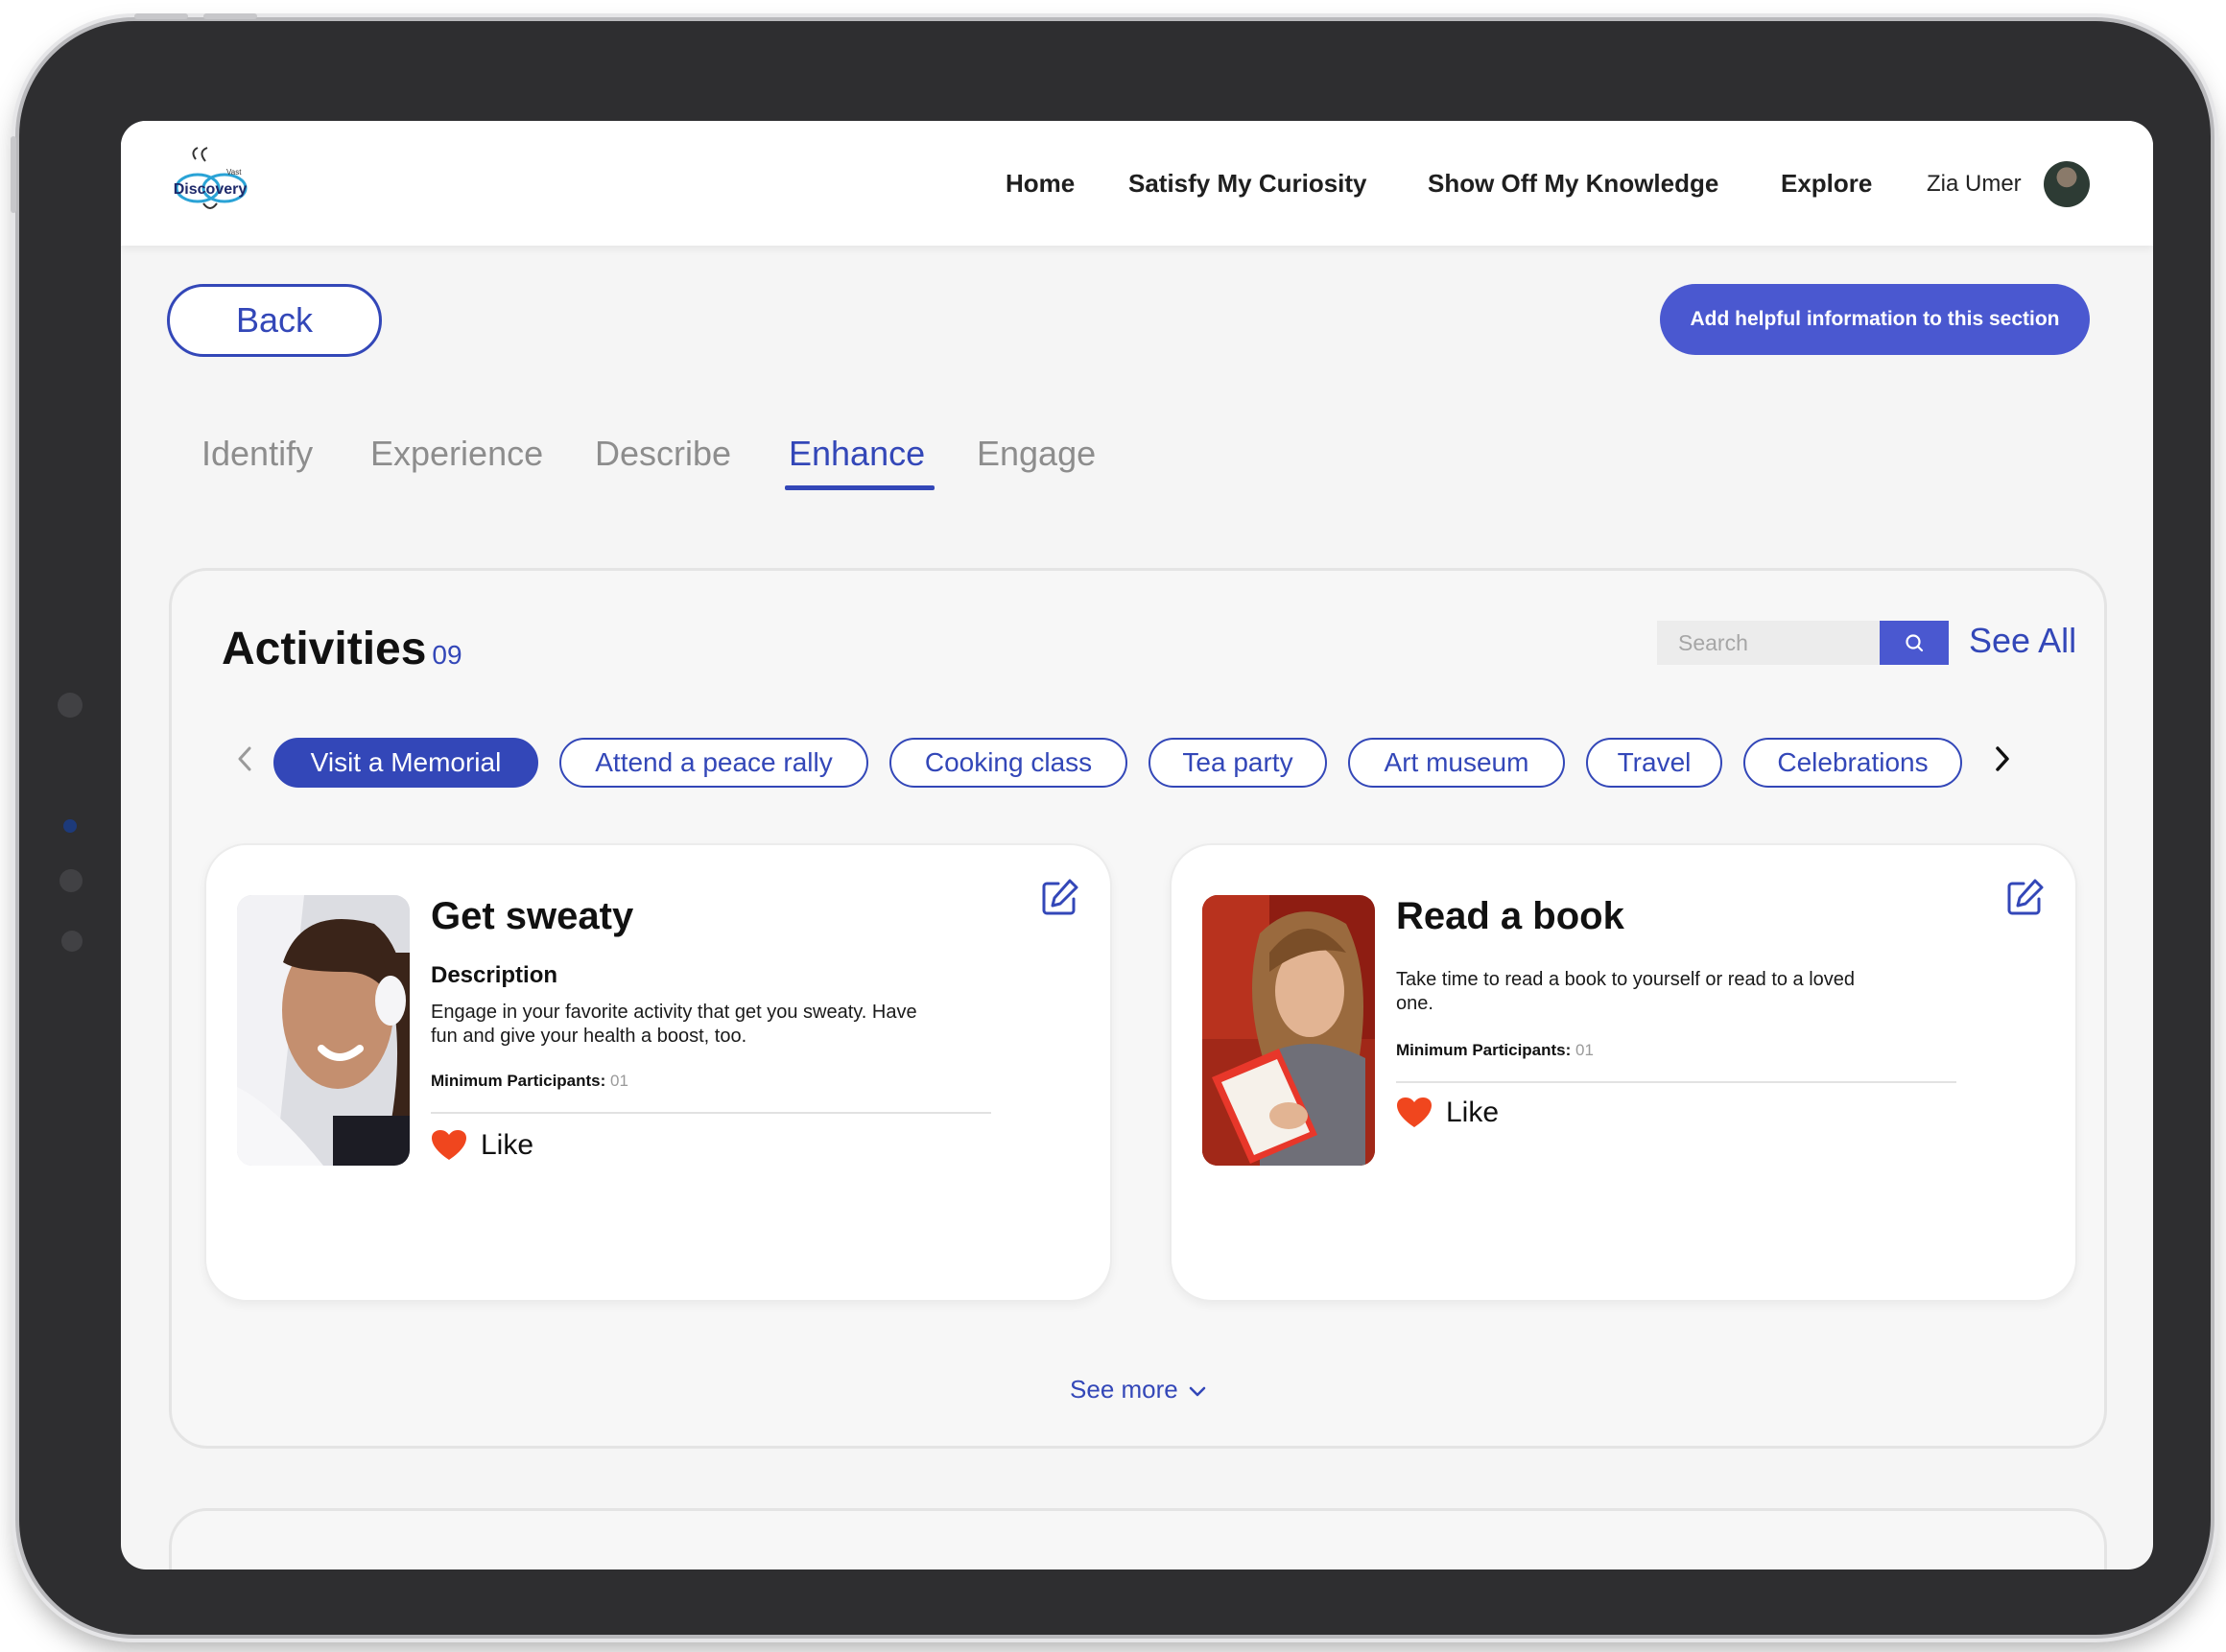 The image size is (2226, 1652). I want to click on chevron-right-icon, so click(2002, 759).